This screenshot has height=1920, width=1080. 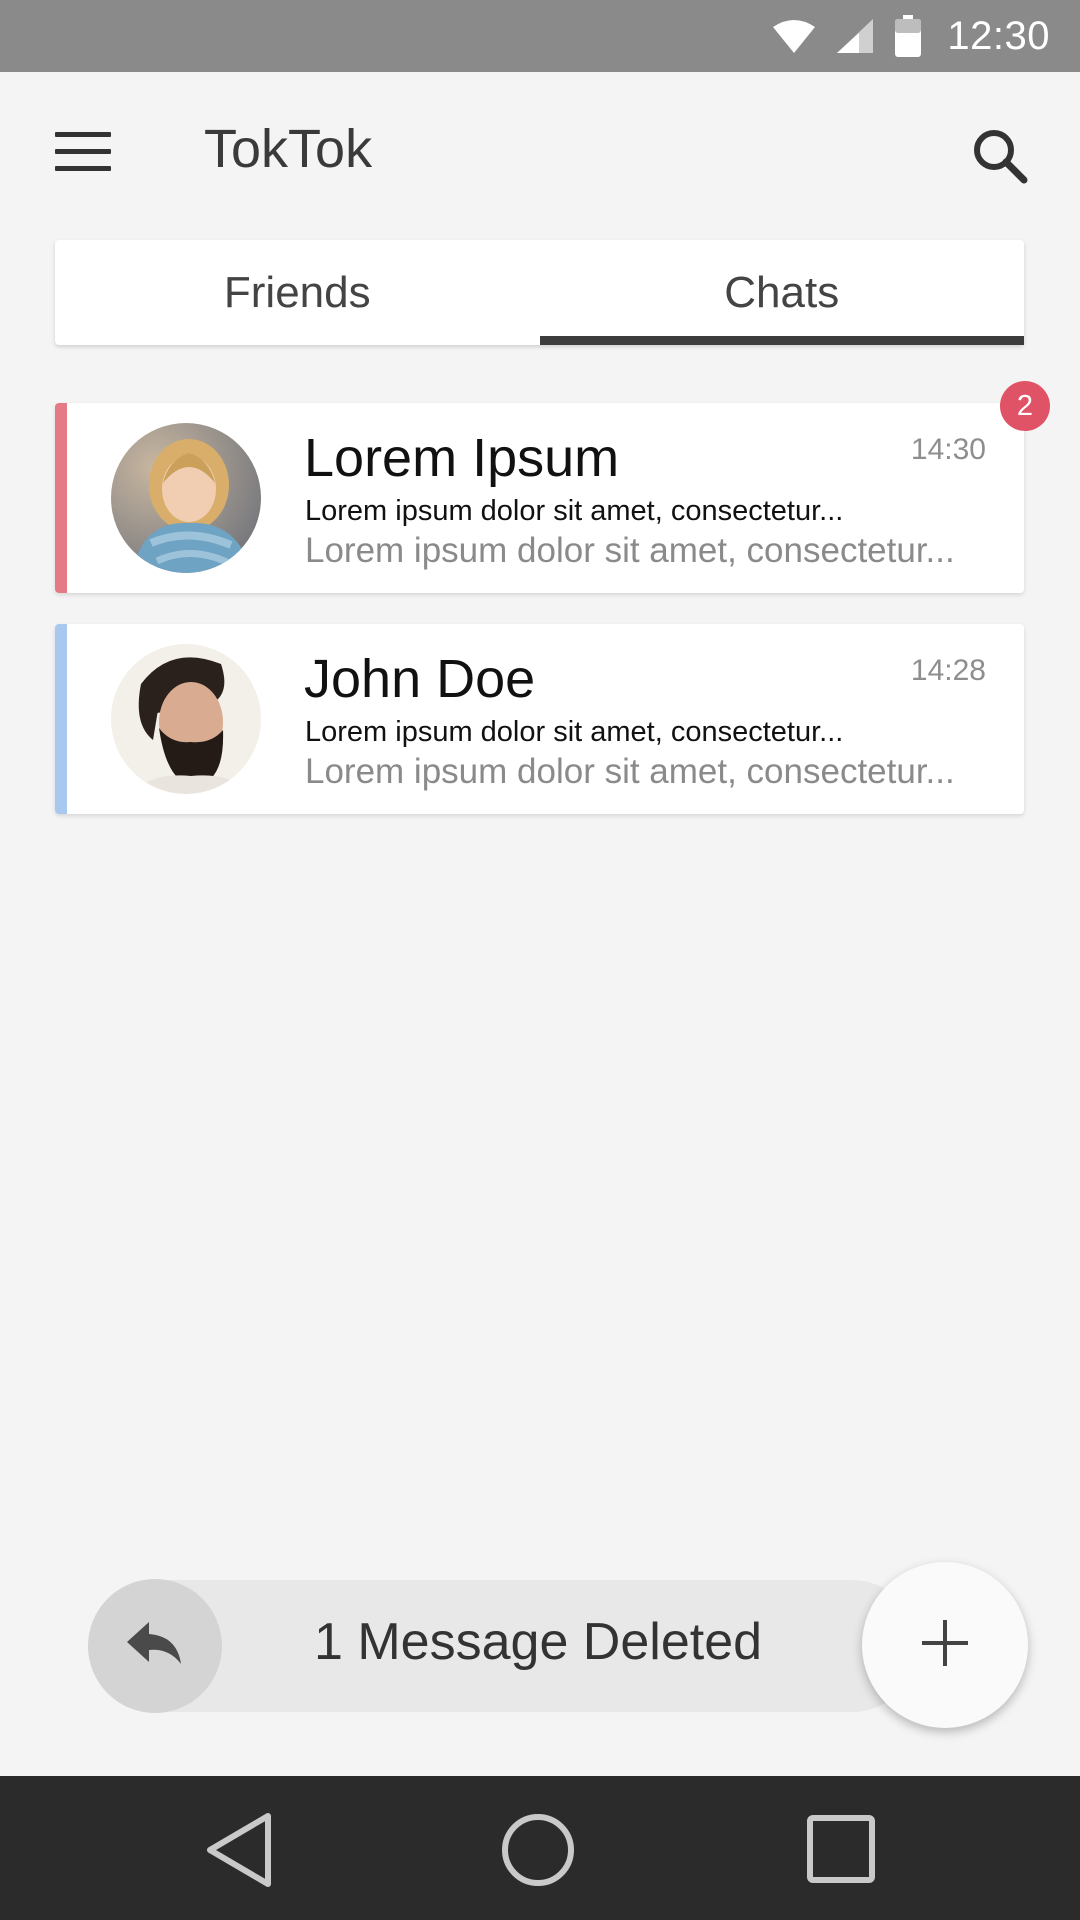 What do you see at coordinates (83, 152) in the screenshot?
I see `menu-icon` at bounding box center [83, 152].